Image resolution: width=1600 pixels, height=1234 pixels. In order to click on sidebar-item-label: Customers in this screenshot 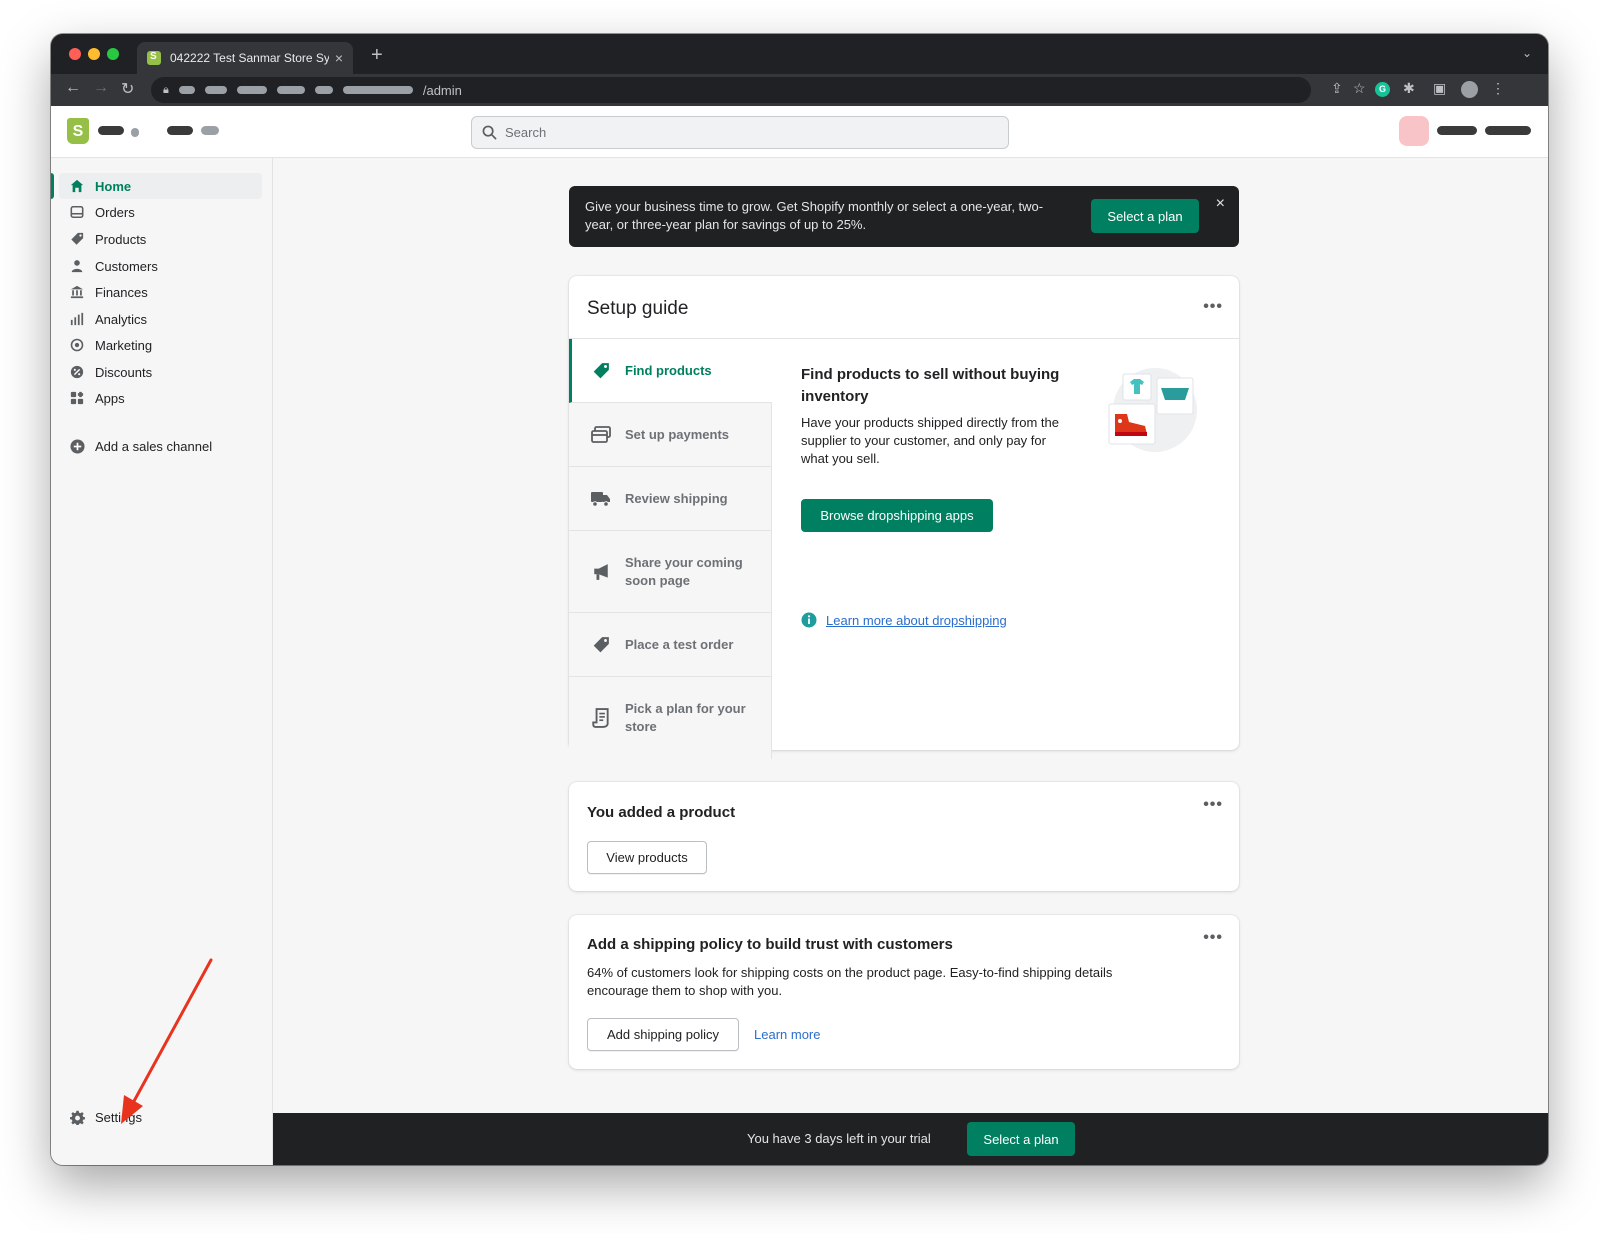, I will do `click(126, 266)`.